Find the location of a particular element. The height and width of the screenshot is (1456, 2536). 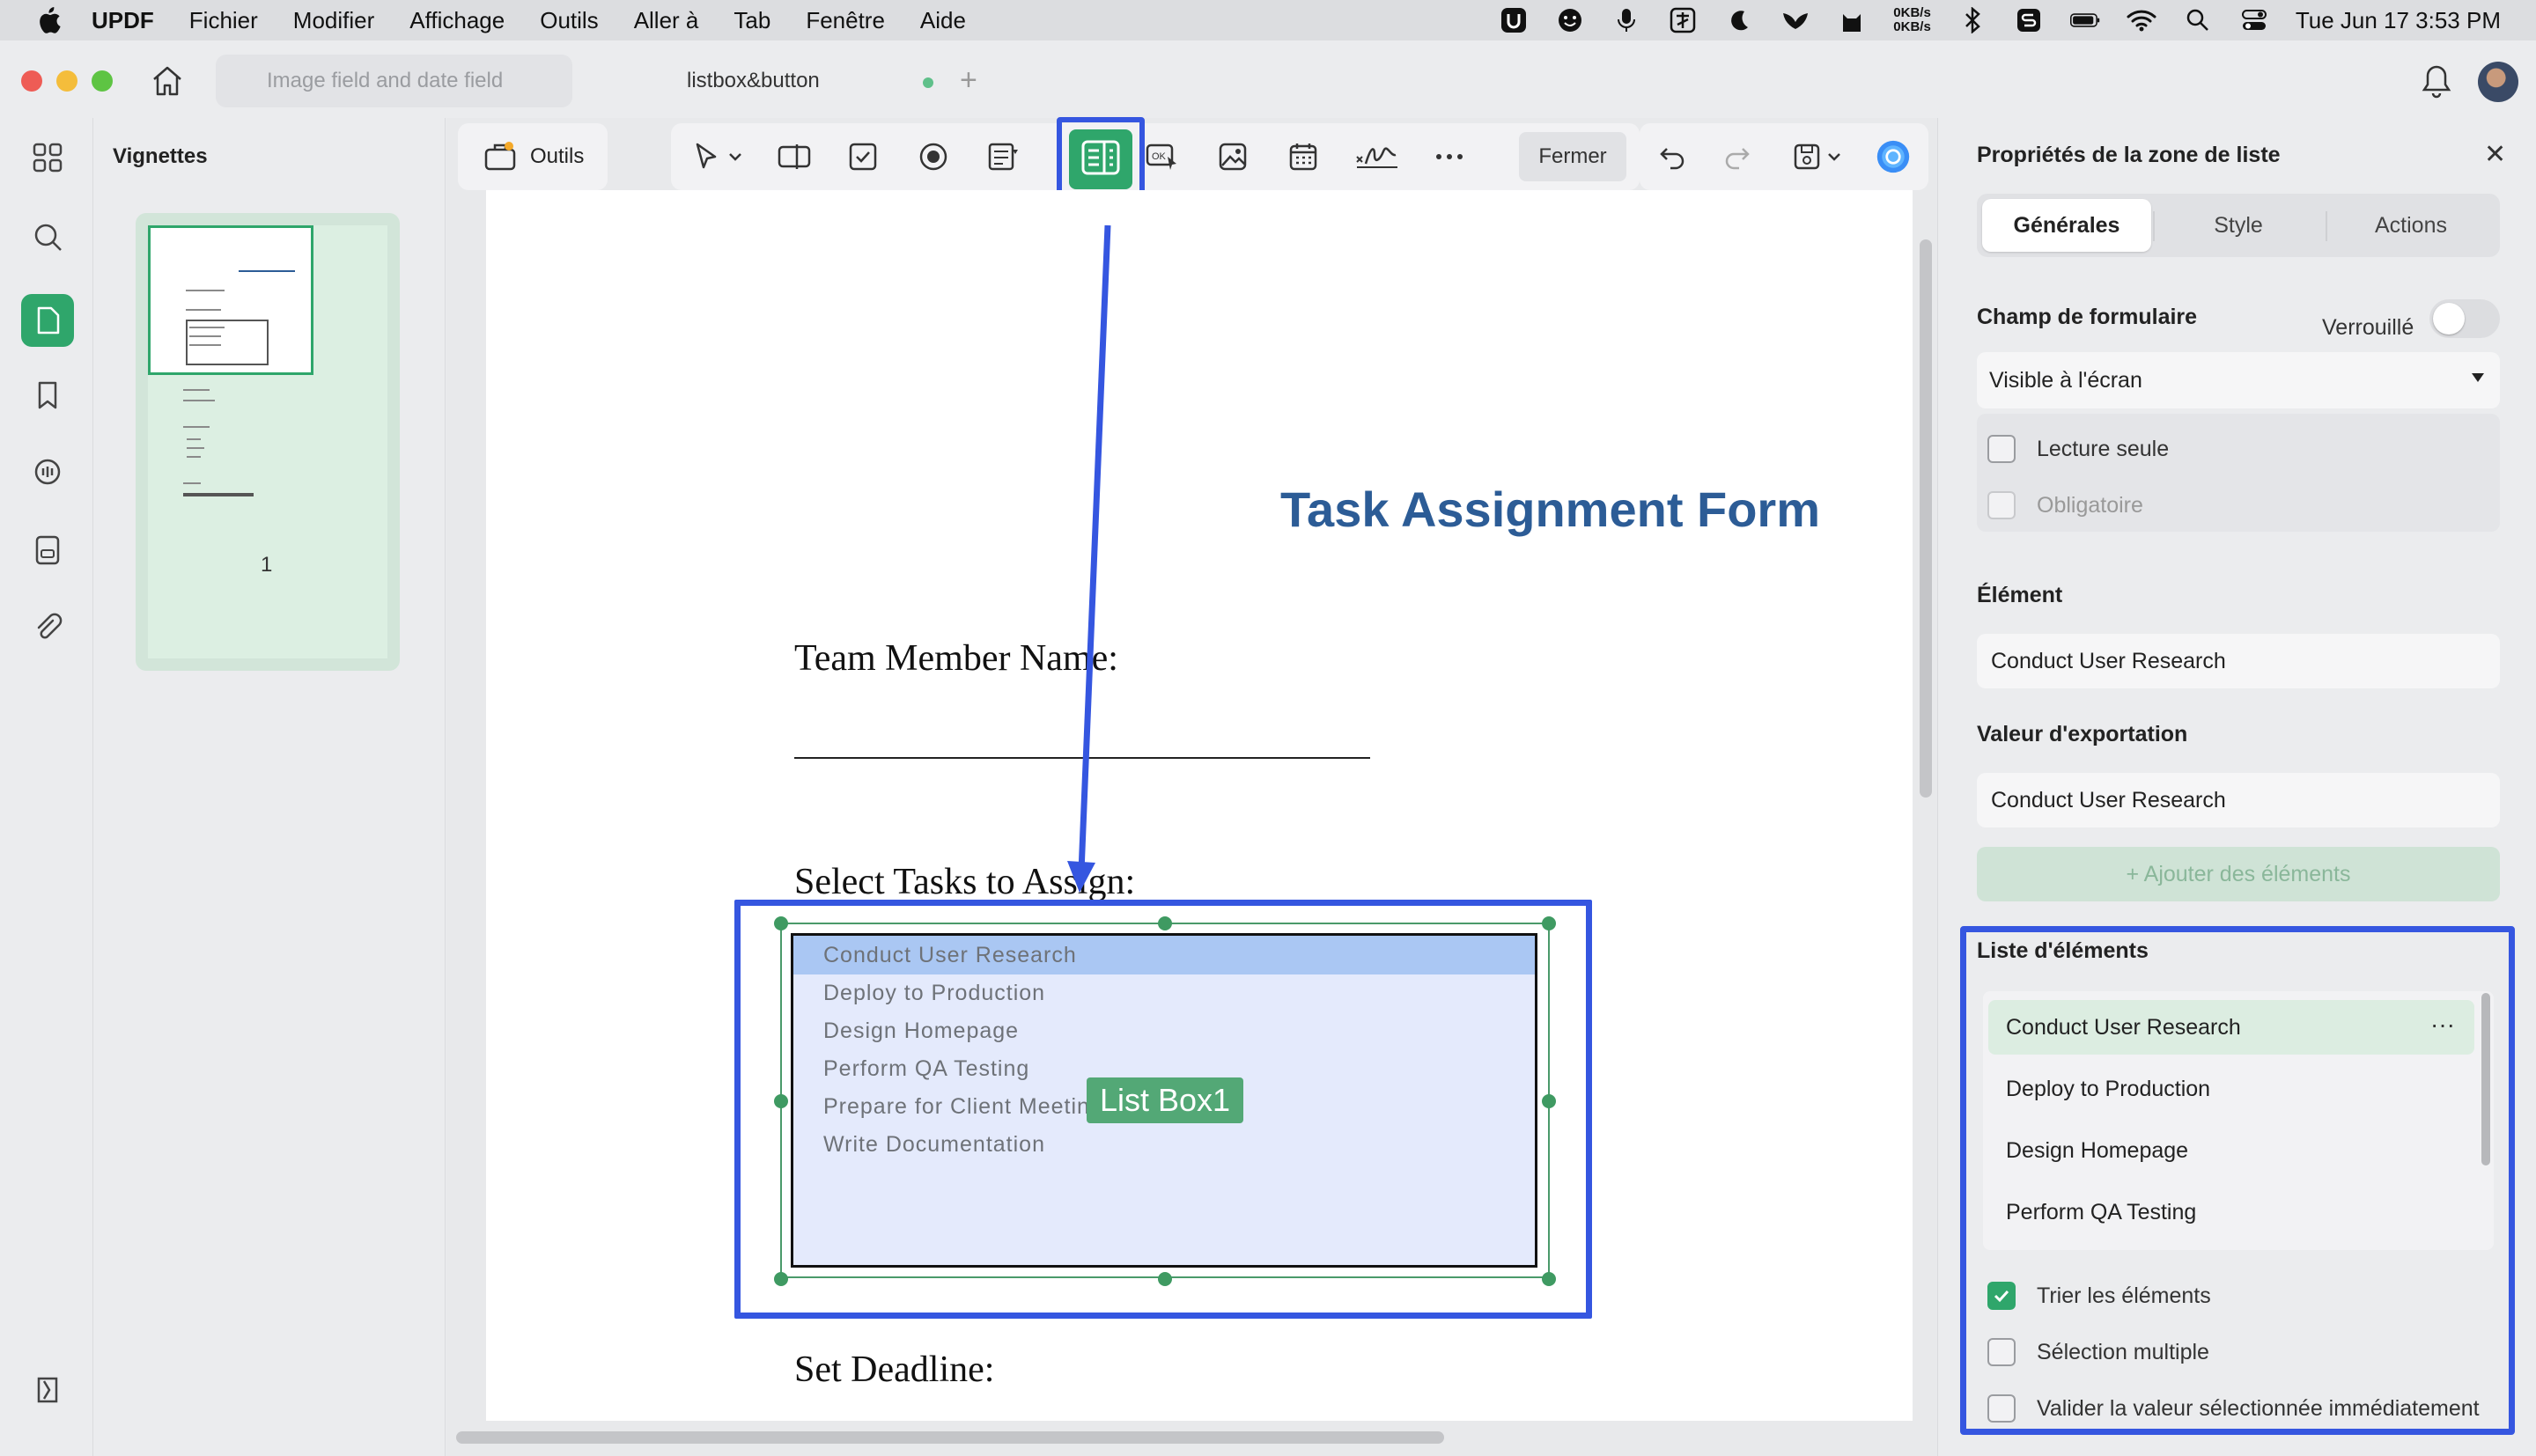

checkbox-tool-icon is located at coordinates (863, 156).